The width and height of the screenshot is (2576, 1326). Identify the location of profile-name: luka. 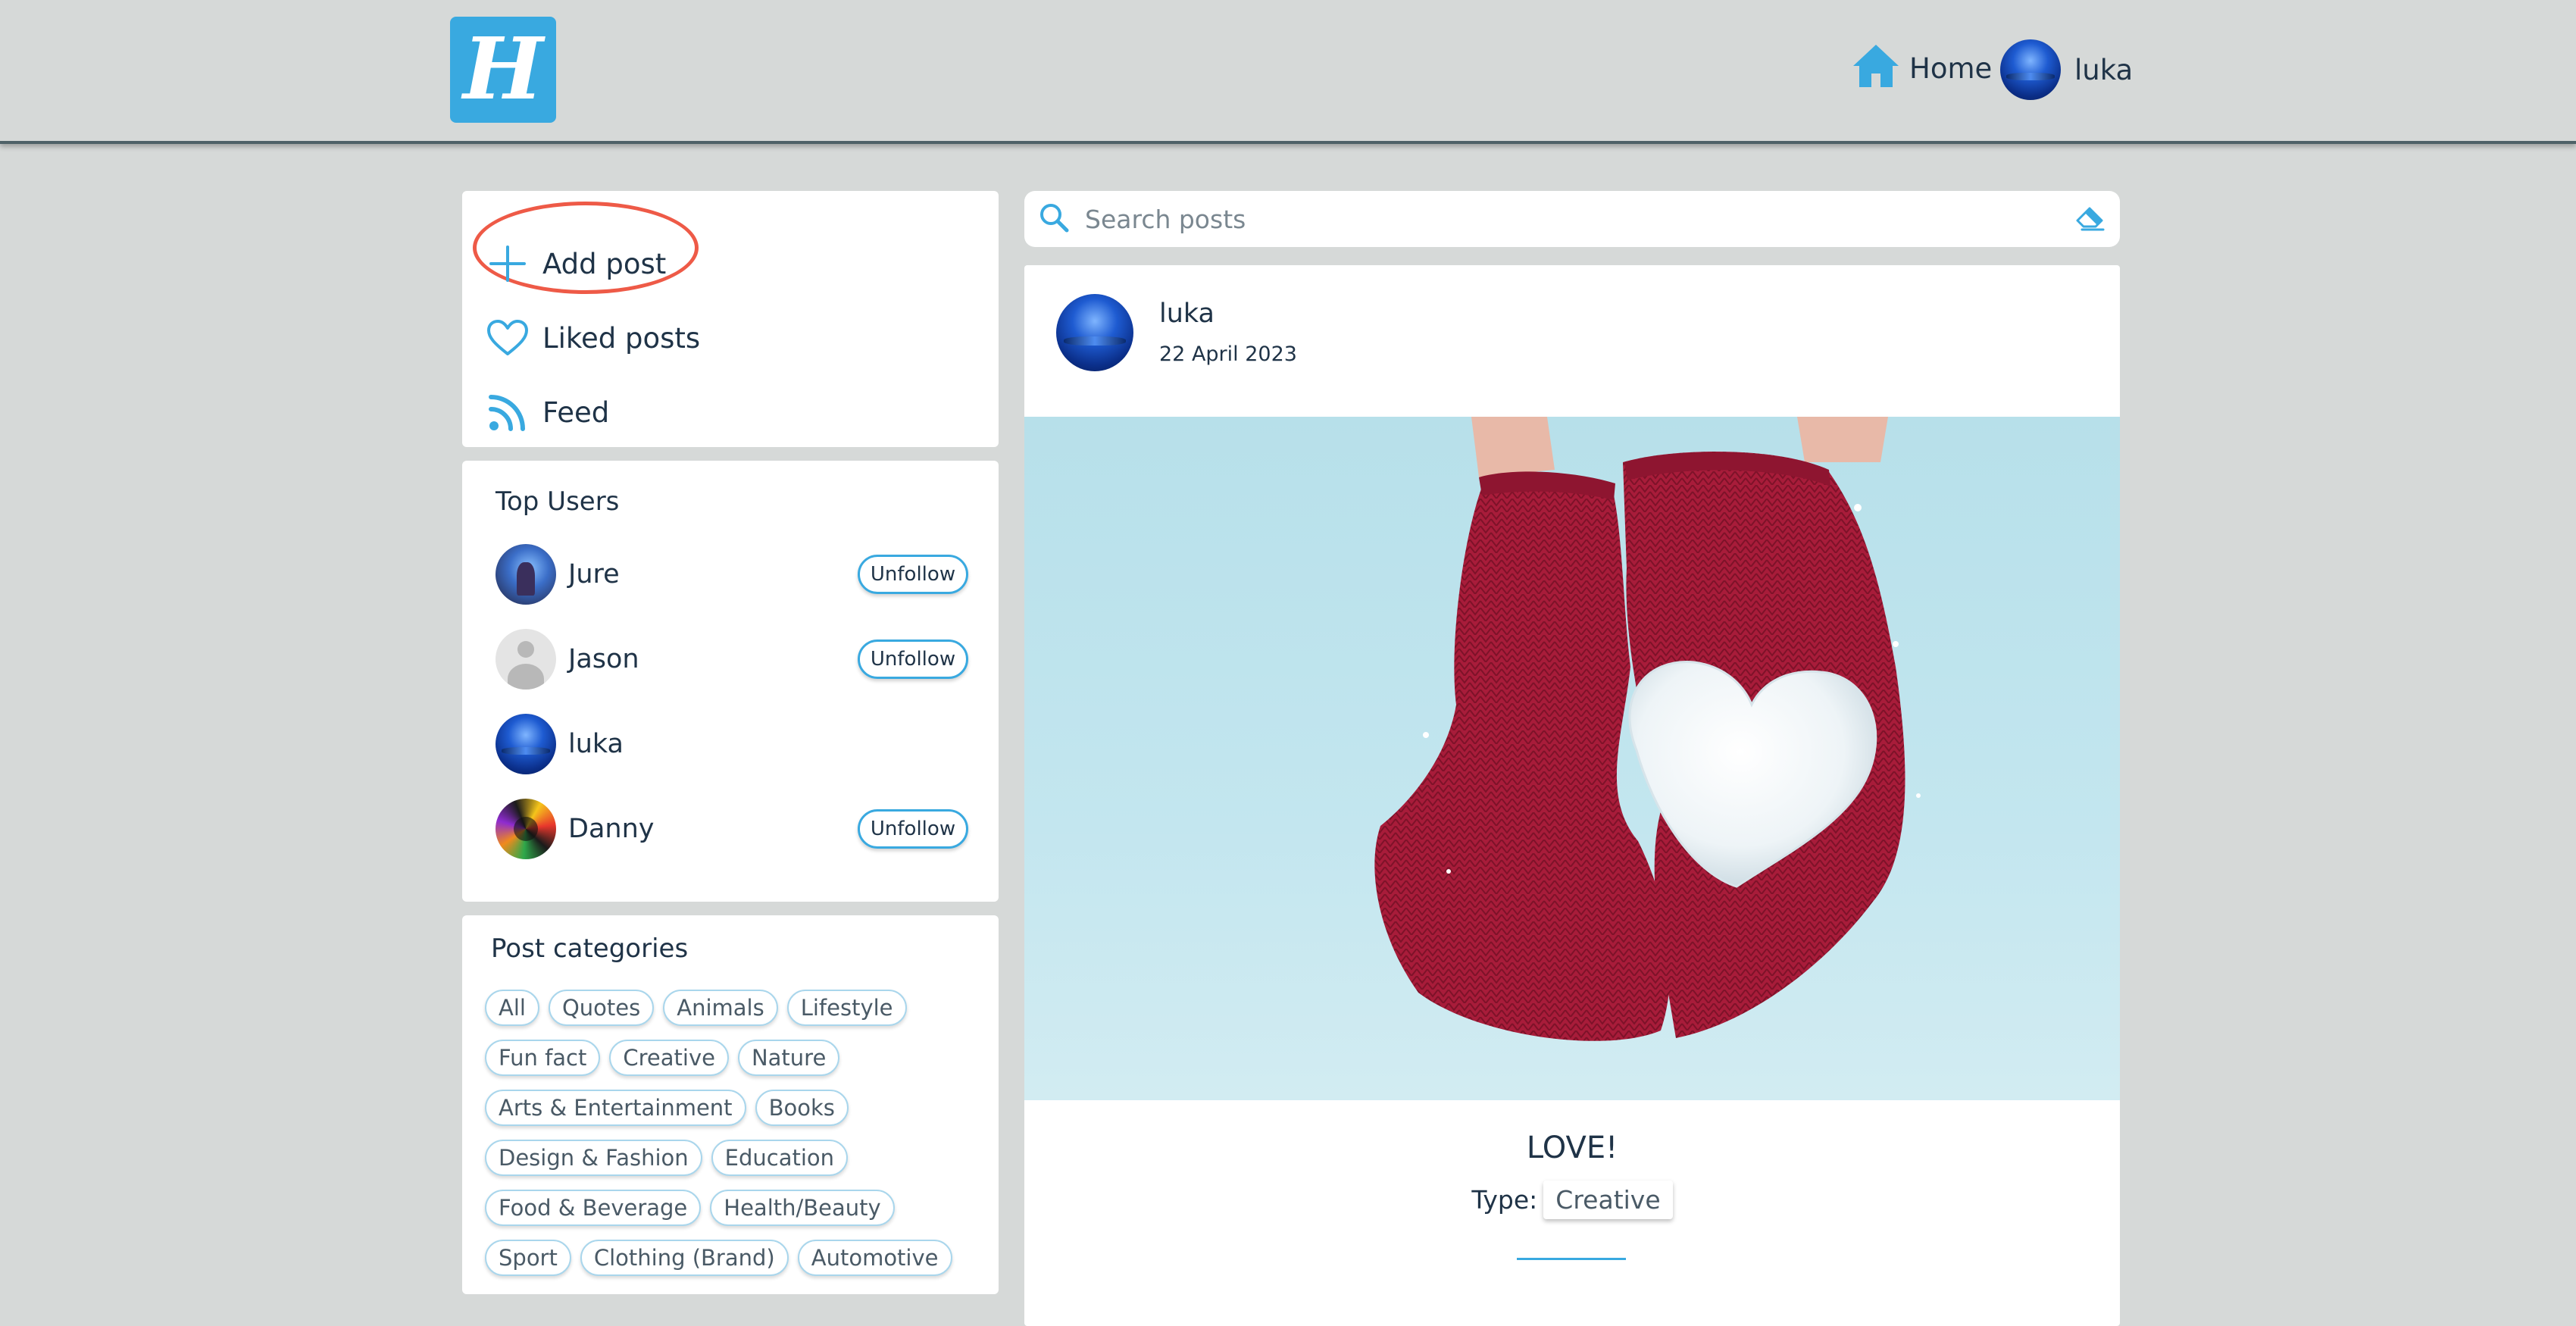
(2104, 69).